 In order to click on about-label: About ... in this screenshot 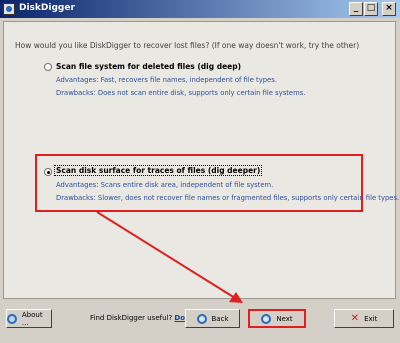, I will do `click(32, 318)`.